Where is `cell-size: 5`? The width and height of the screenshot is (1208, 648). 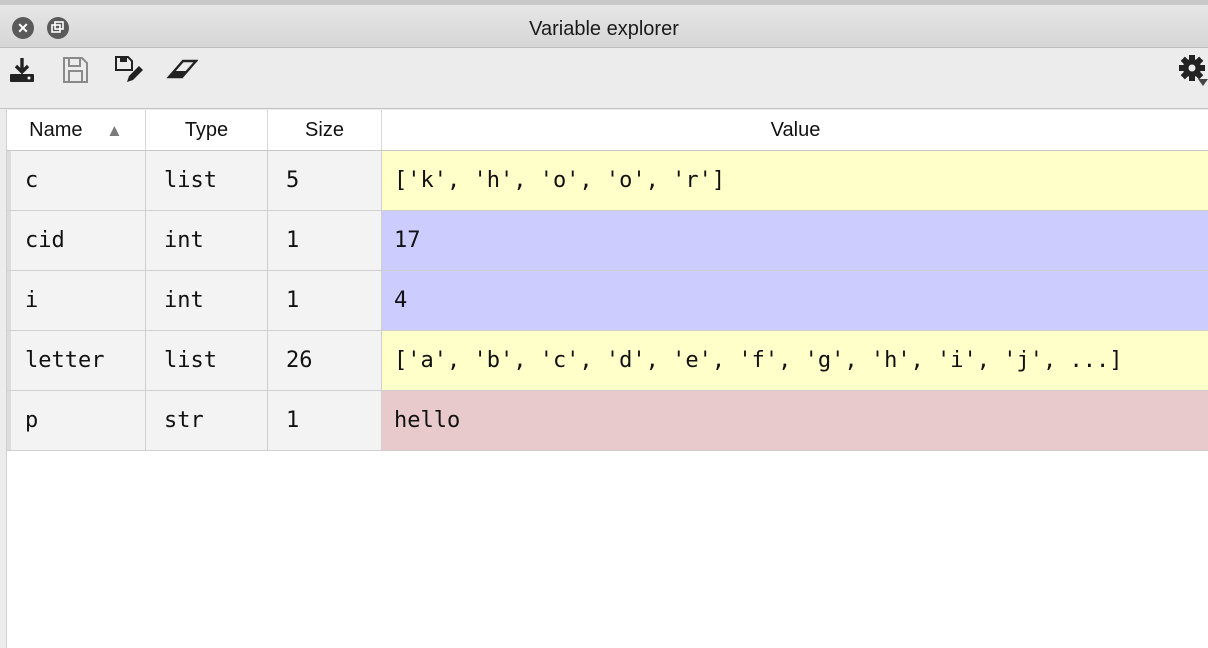
cell-size: 5 is located at coordinates (325, 180).